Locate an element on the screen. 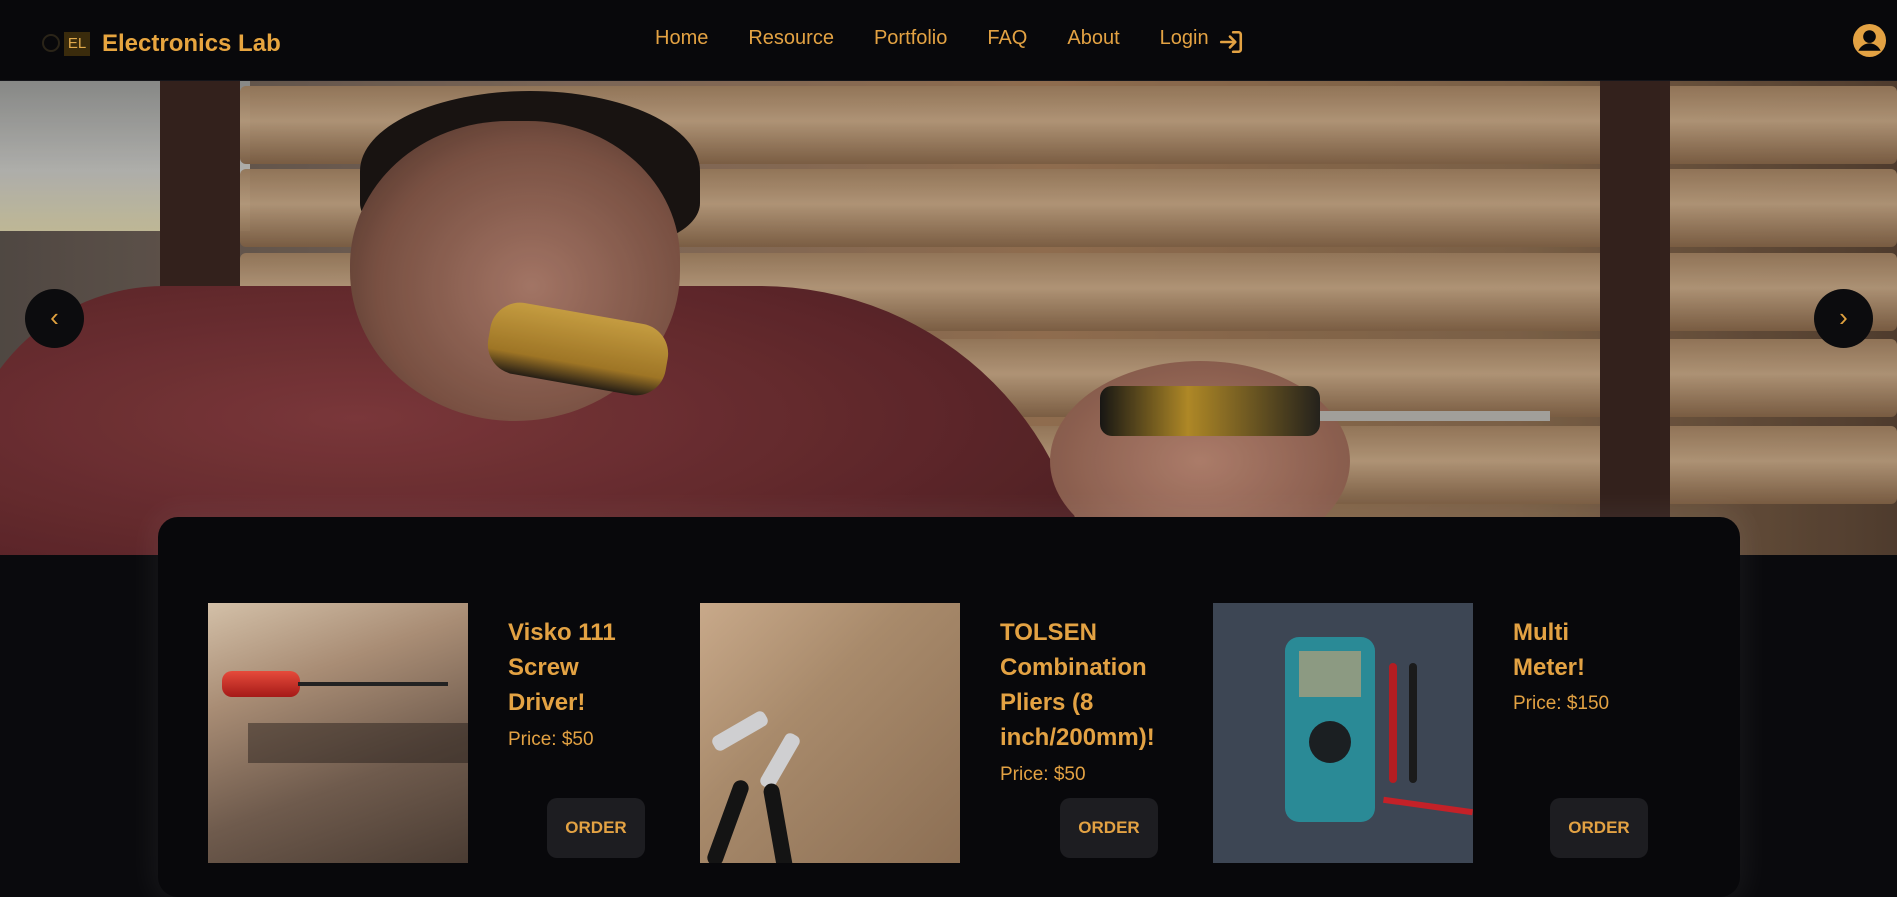 The width and height of the screenshot is (1897, 897). product-title: Multi Meter! is located at coordinates (1549, 650).